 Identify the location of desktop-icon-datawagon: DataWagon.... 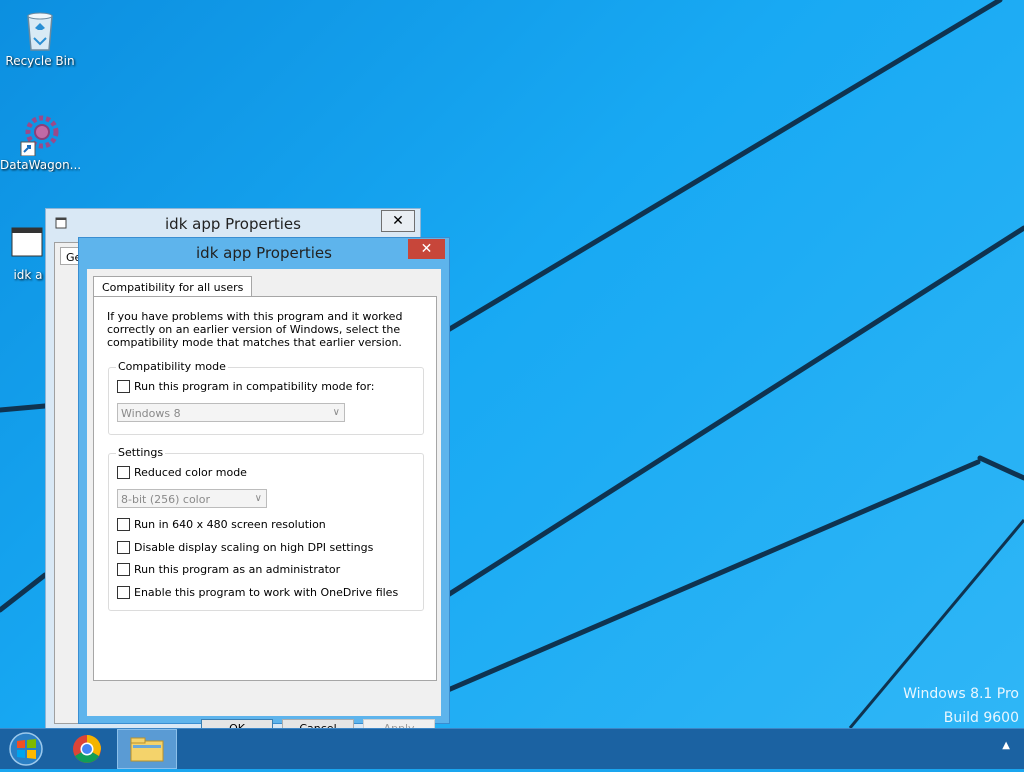
(40, 142).